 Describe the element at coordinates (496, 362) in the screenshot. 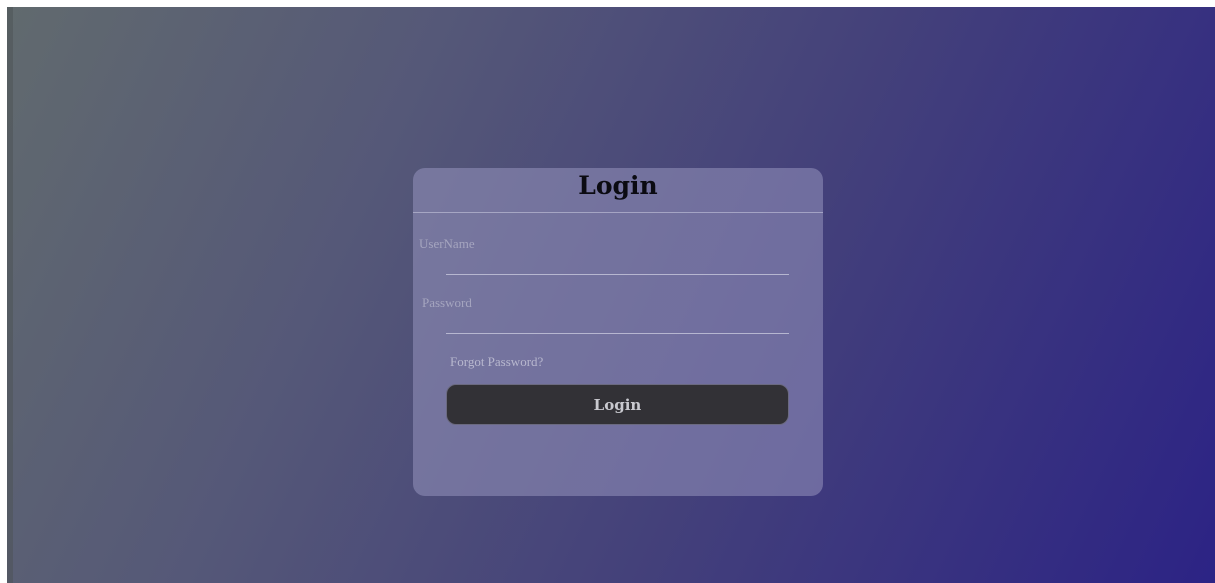

I see `forgot-password-link: Forgot Password?` at that location.